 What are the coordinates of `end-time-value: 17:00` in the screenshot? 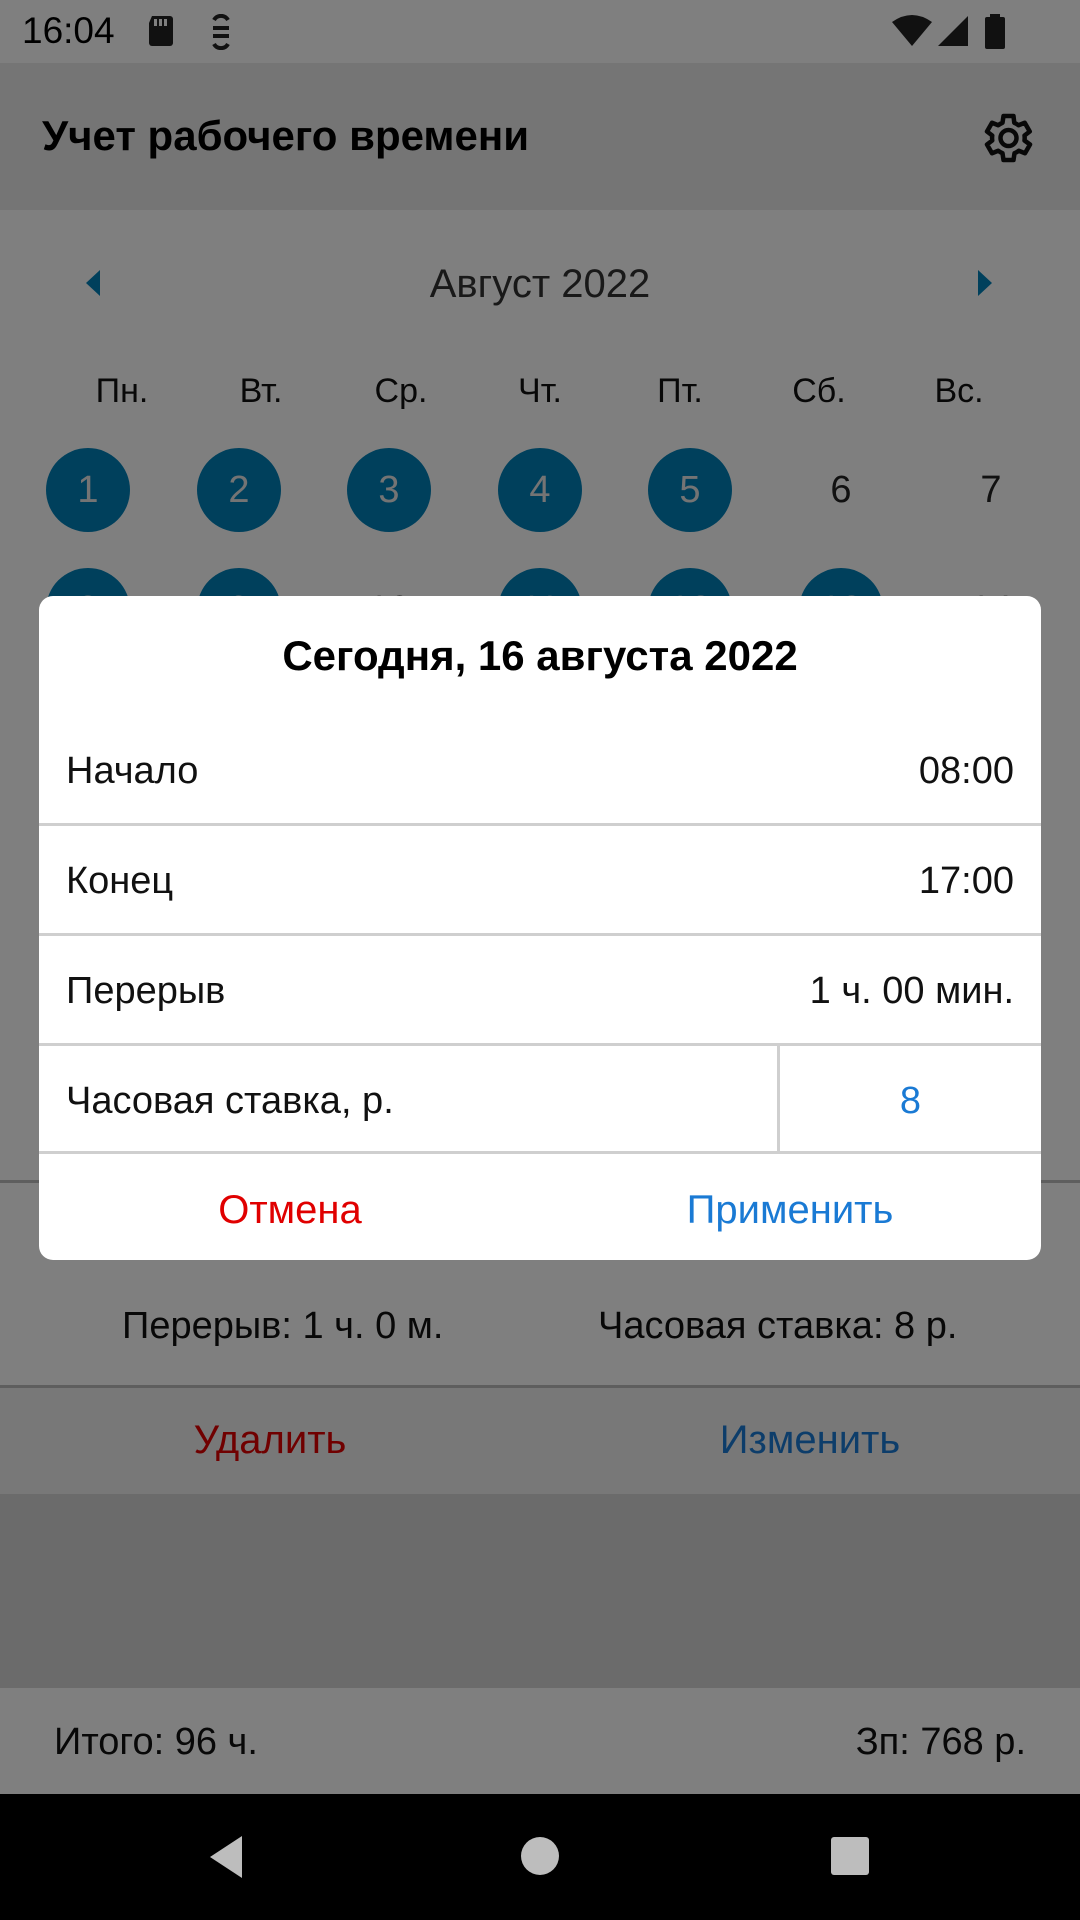 It's located at (966, 881).